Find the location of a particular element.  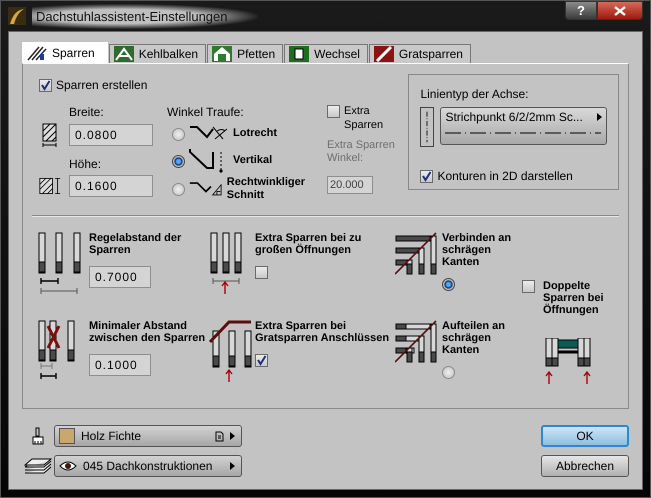

cancel-button: Abbrechen is located at coordinates (585, 466).